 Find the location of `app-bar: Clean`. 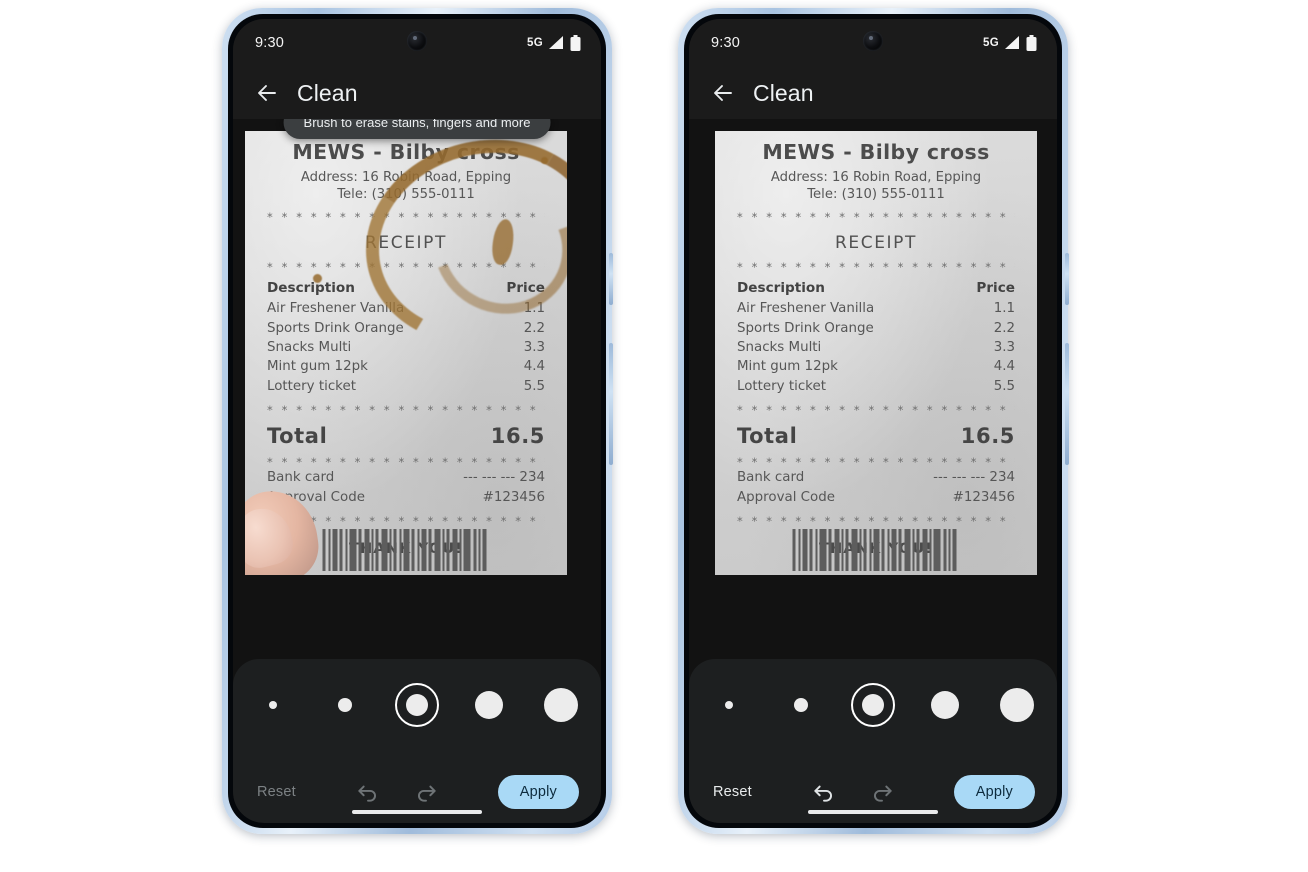

app-bar: Clean is located at coordinates (873, 93).